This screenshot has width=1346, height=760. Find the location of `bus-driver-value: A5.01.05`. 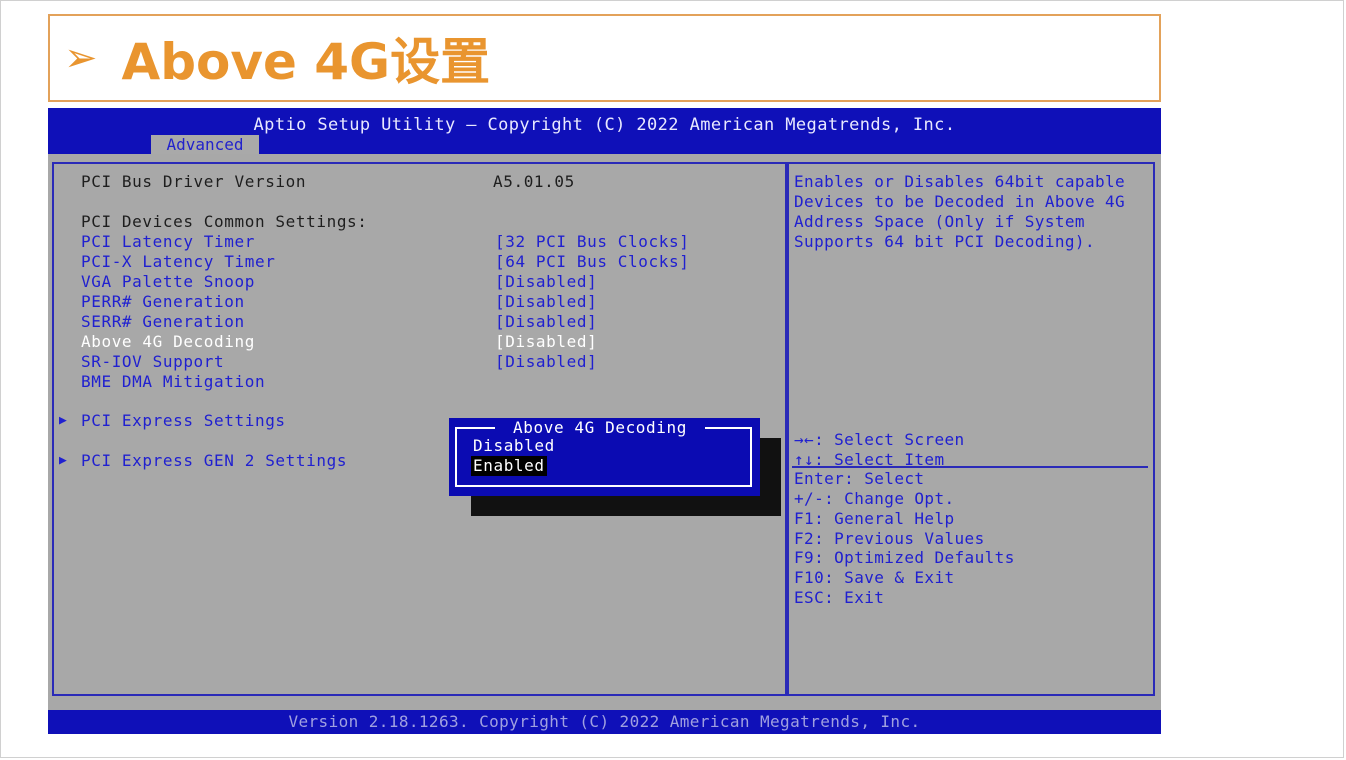

bus-driver-value: A5.01.05 is located at coordinates (534, 181).